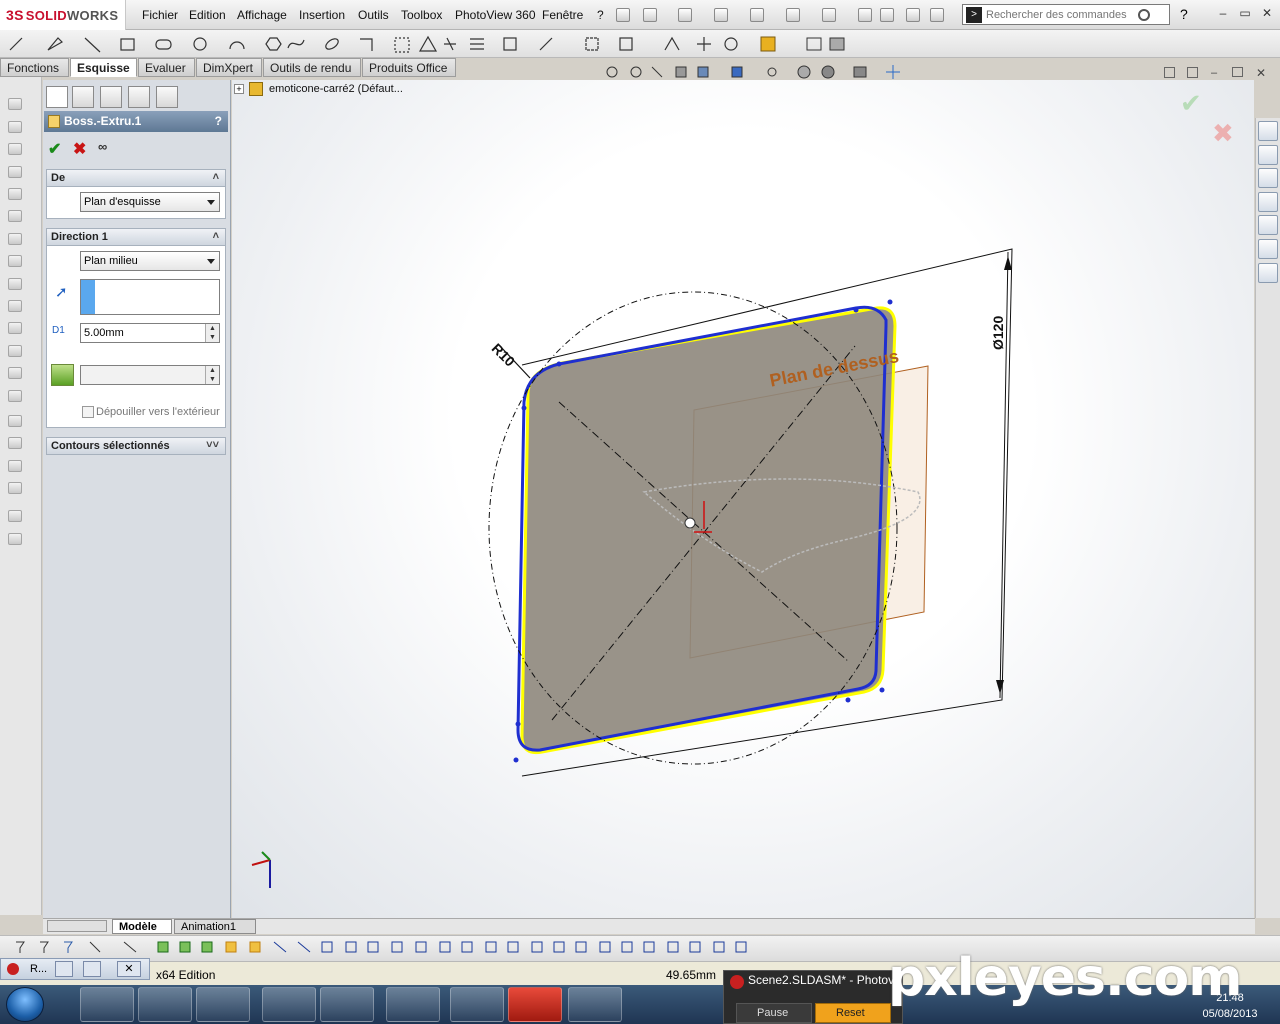 This screenshot has width=1280, height=1024. Describe the element at coordinates (77, 926) in the screenshot. I see `tab-scroll-buttons` at that location.